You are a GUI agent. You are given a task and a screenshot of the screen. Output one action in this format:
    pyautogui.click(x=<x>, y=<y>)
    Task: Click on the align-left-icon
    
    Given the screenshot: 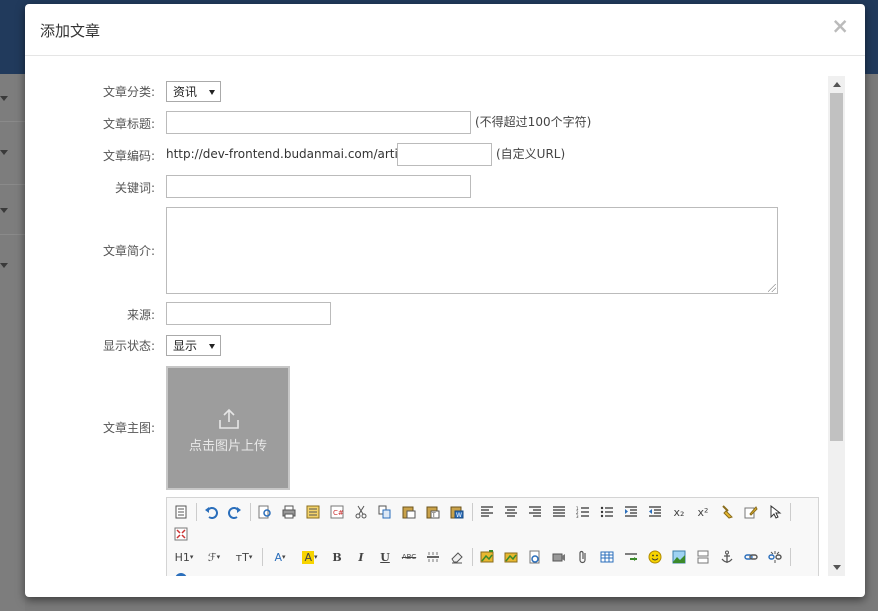 What is the action you would take?
    pyautogui.click(x=487, y=512)
    